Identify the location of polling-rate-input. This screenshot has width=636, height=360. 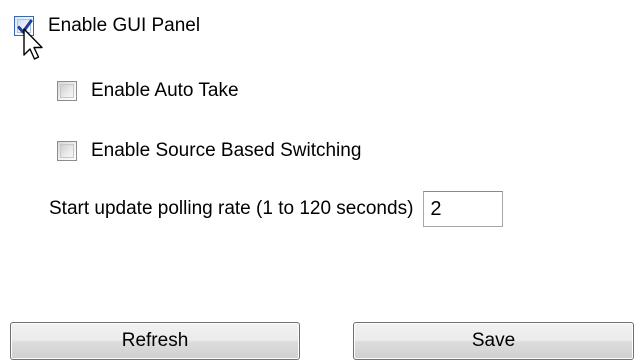
(463, 209).